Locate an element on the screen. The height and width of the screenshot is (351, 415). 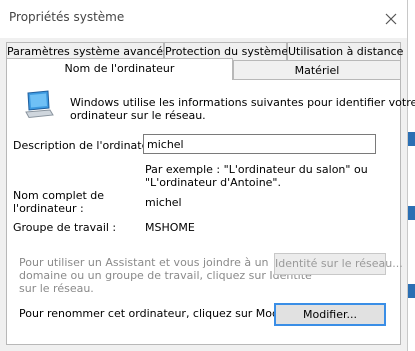
intro-text-line2: ordinateur sur le réseau. is located at coordinates (138, 115).